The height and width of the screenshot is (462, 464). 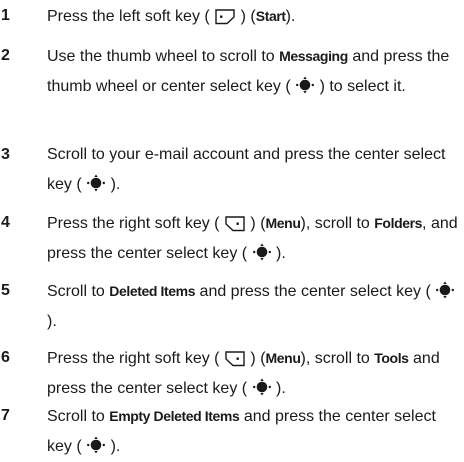 I want to click on left-soft-key-icon, so click(x=225, y=16).